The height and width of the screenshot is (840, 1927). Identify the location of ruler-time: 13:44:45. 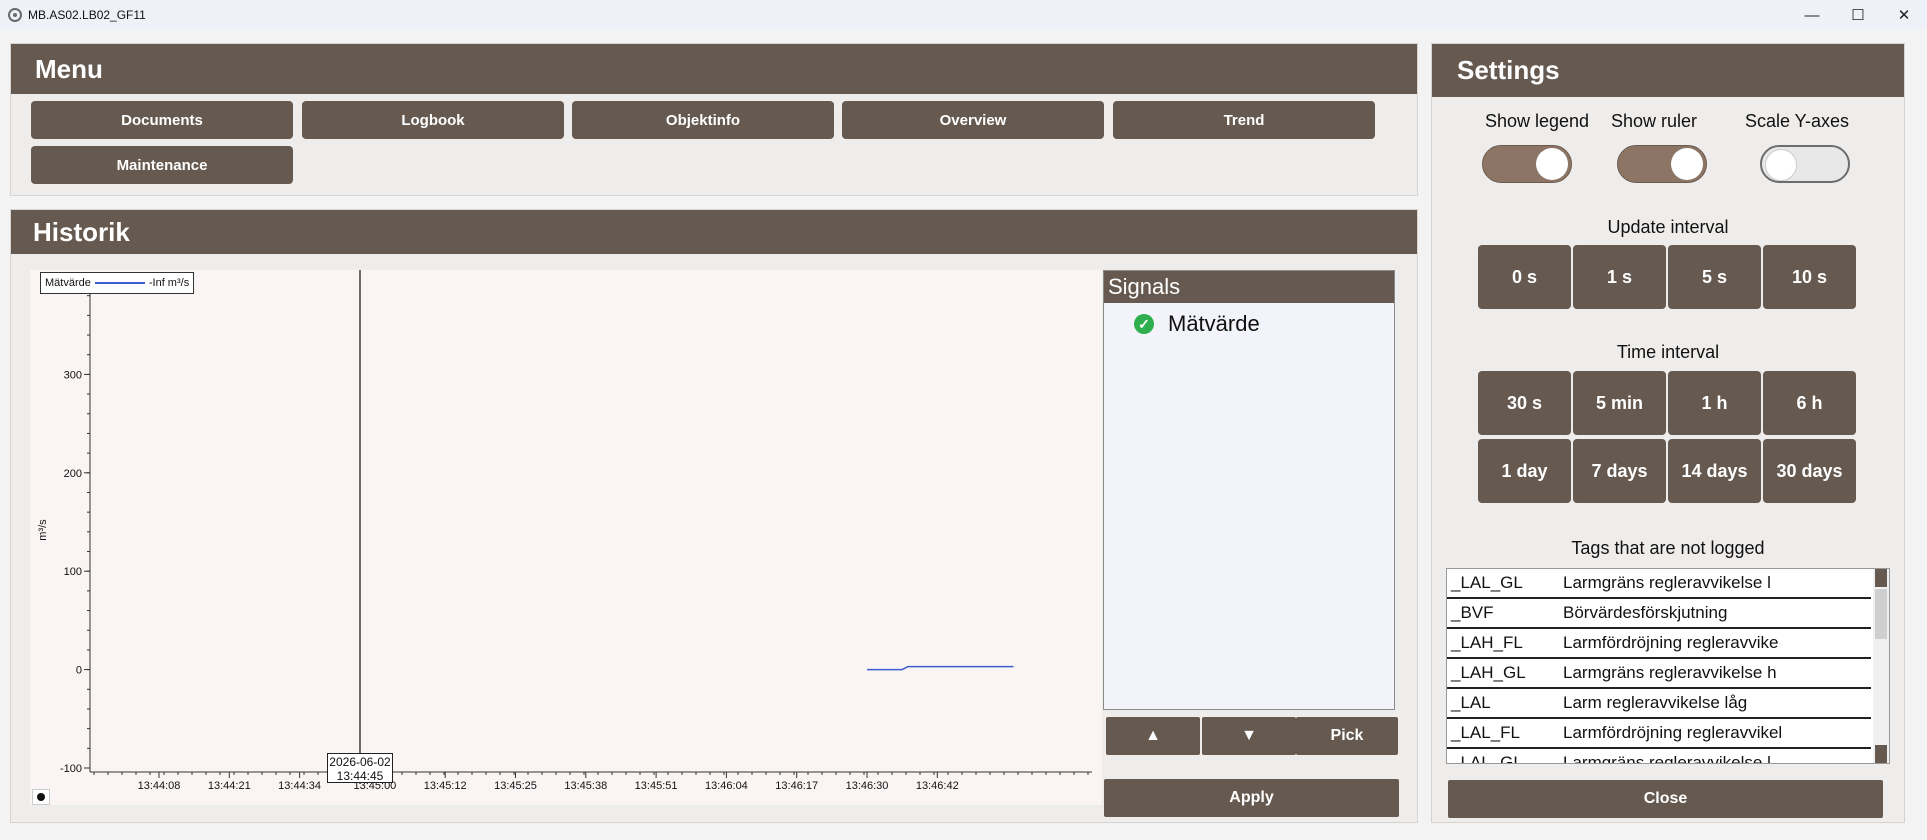
(360, 776).